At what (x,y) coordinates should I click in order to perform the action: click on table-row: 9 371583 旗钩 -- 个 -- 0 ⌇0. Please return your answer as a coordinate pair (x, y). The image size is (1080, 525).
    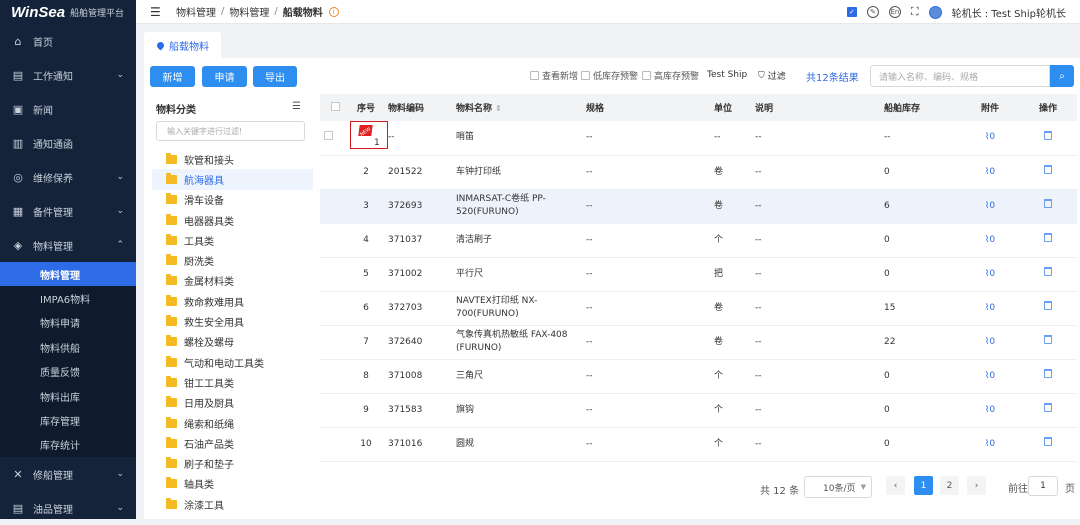
    Looking at the image, I should click on (698, 410).